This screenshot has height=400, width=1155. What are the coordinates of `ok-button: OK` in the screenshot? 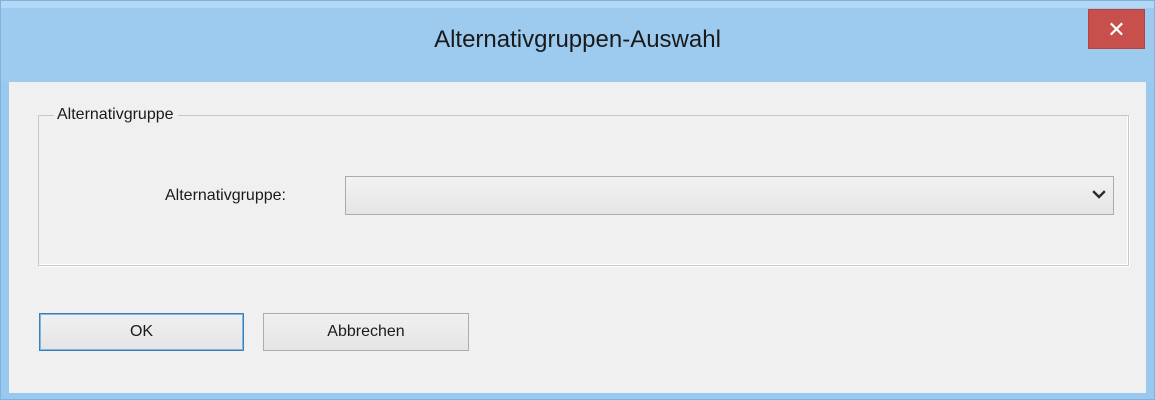 It's located at (141, 332).